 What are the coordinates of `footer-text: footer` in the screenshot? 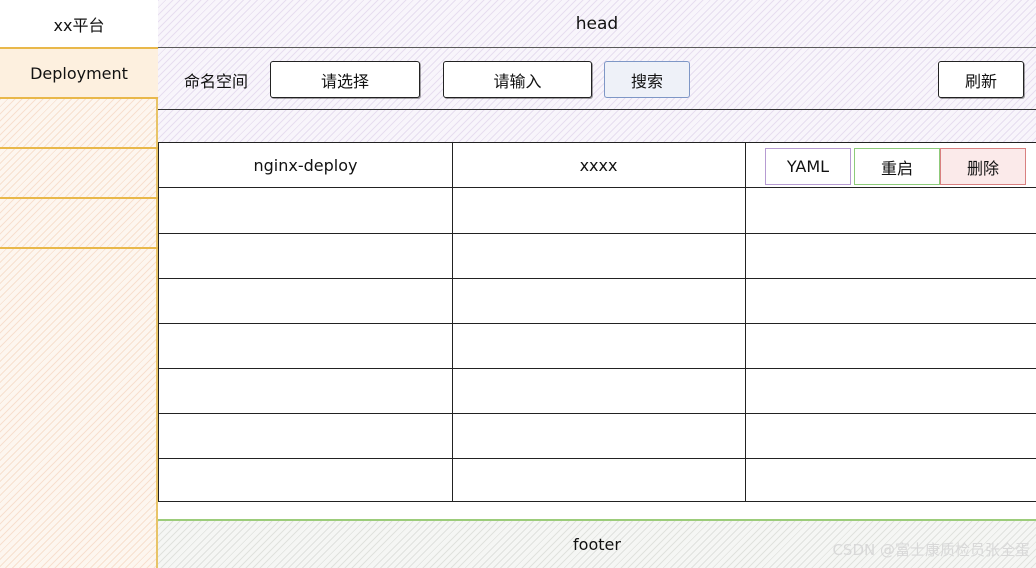 It's located at (597, 544).